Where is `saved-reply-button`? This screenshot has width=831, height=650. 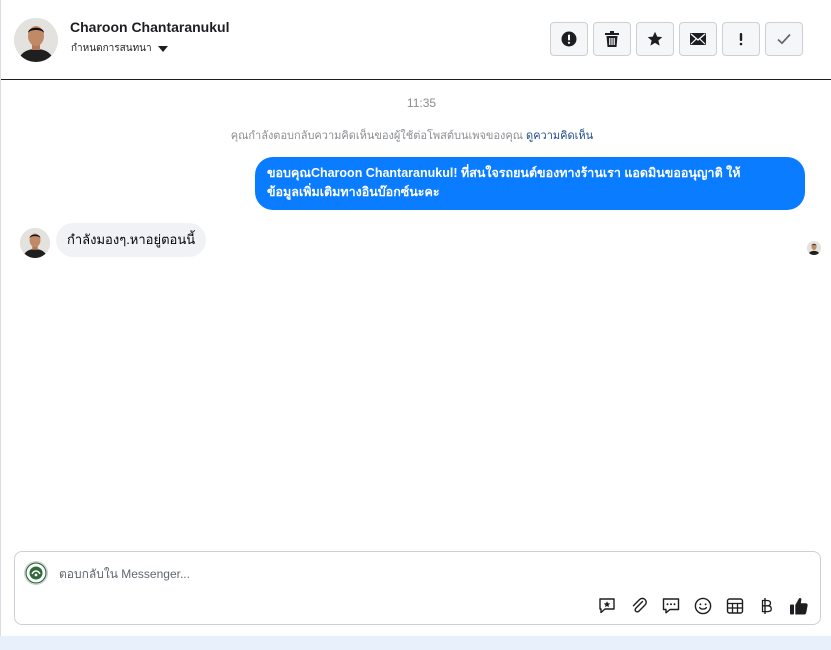
saved-reply-button is located at coordinates (607, 606).